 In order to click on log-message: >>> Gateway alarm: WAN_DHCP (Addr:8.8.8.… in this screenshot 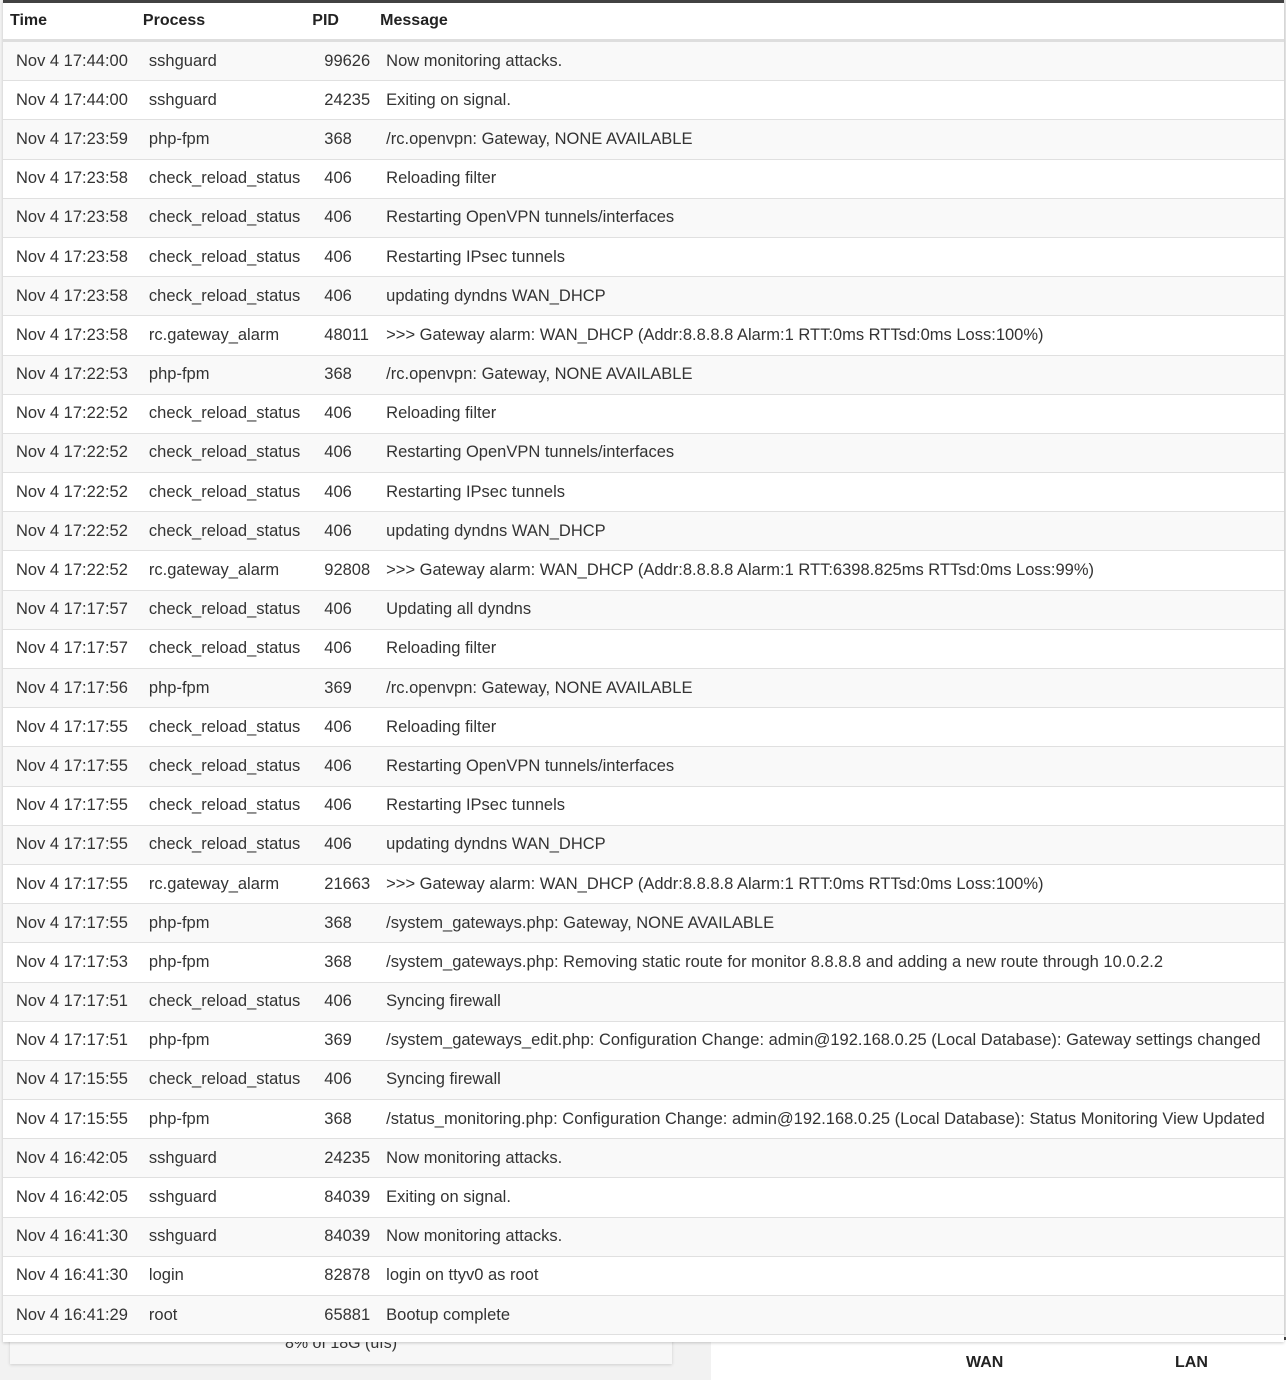, I will do `click(832, 884)`.